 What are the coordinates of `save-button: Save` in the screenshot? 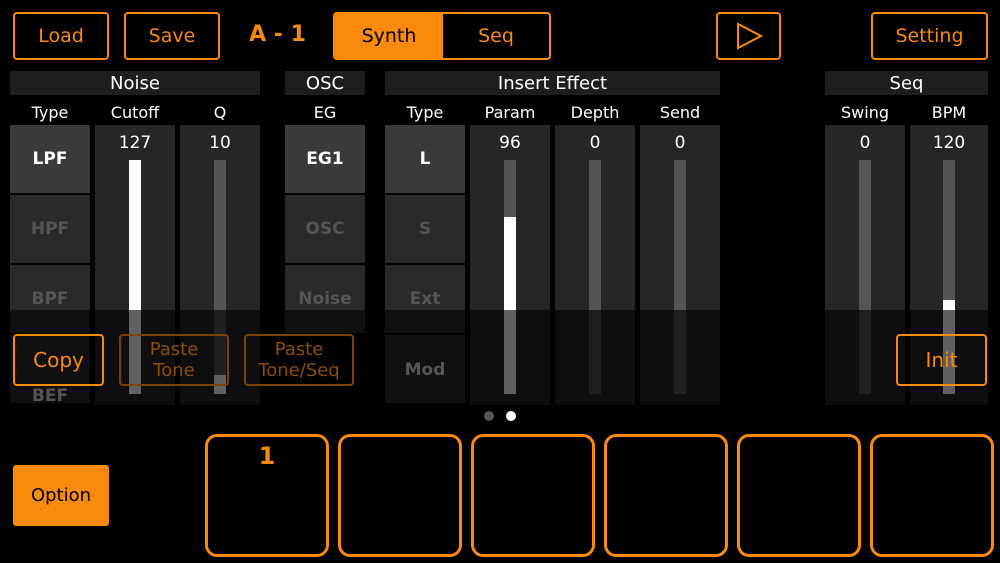 It's located at (172, 36).